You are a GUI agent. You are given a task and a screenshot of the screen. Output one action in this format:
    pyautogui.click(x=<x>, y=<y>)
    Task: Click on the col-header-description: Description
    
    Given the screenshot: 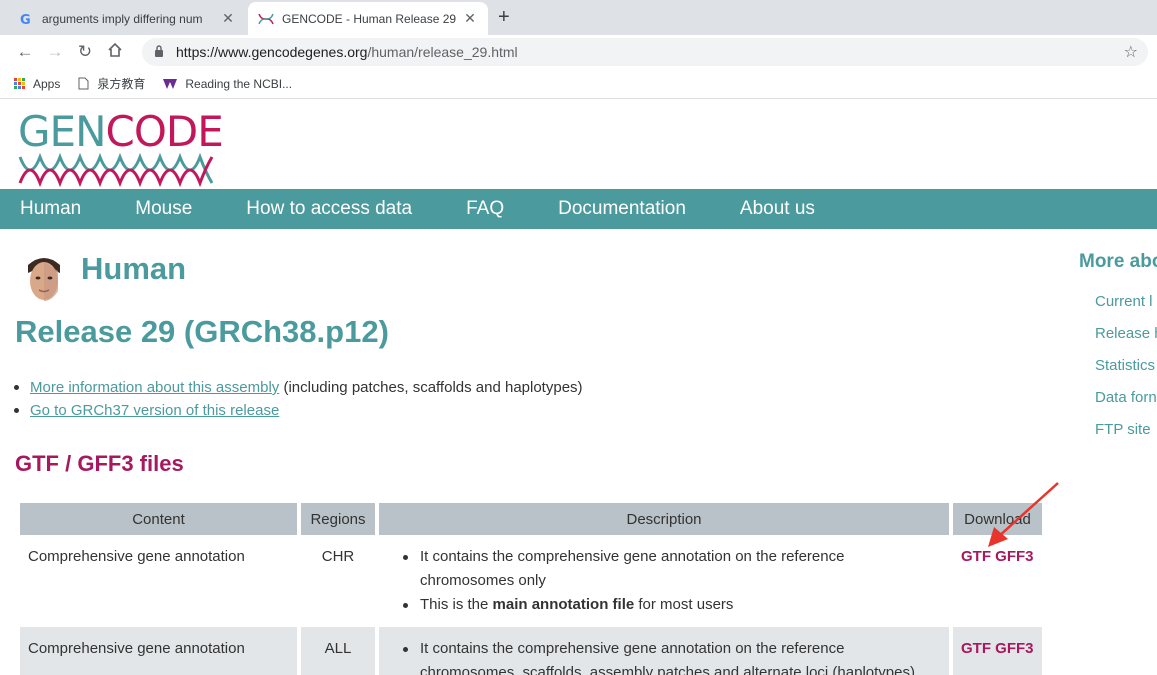 What is the action you would take?
    pyautogui.click(x=664, y=519)
    